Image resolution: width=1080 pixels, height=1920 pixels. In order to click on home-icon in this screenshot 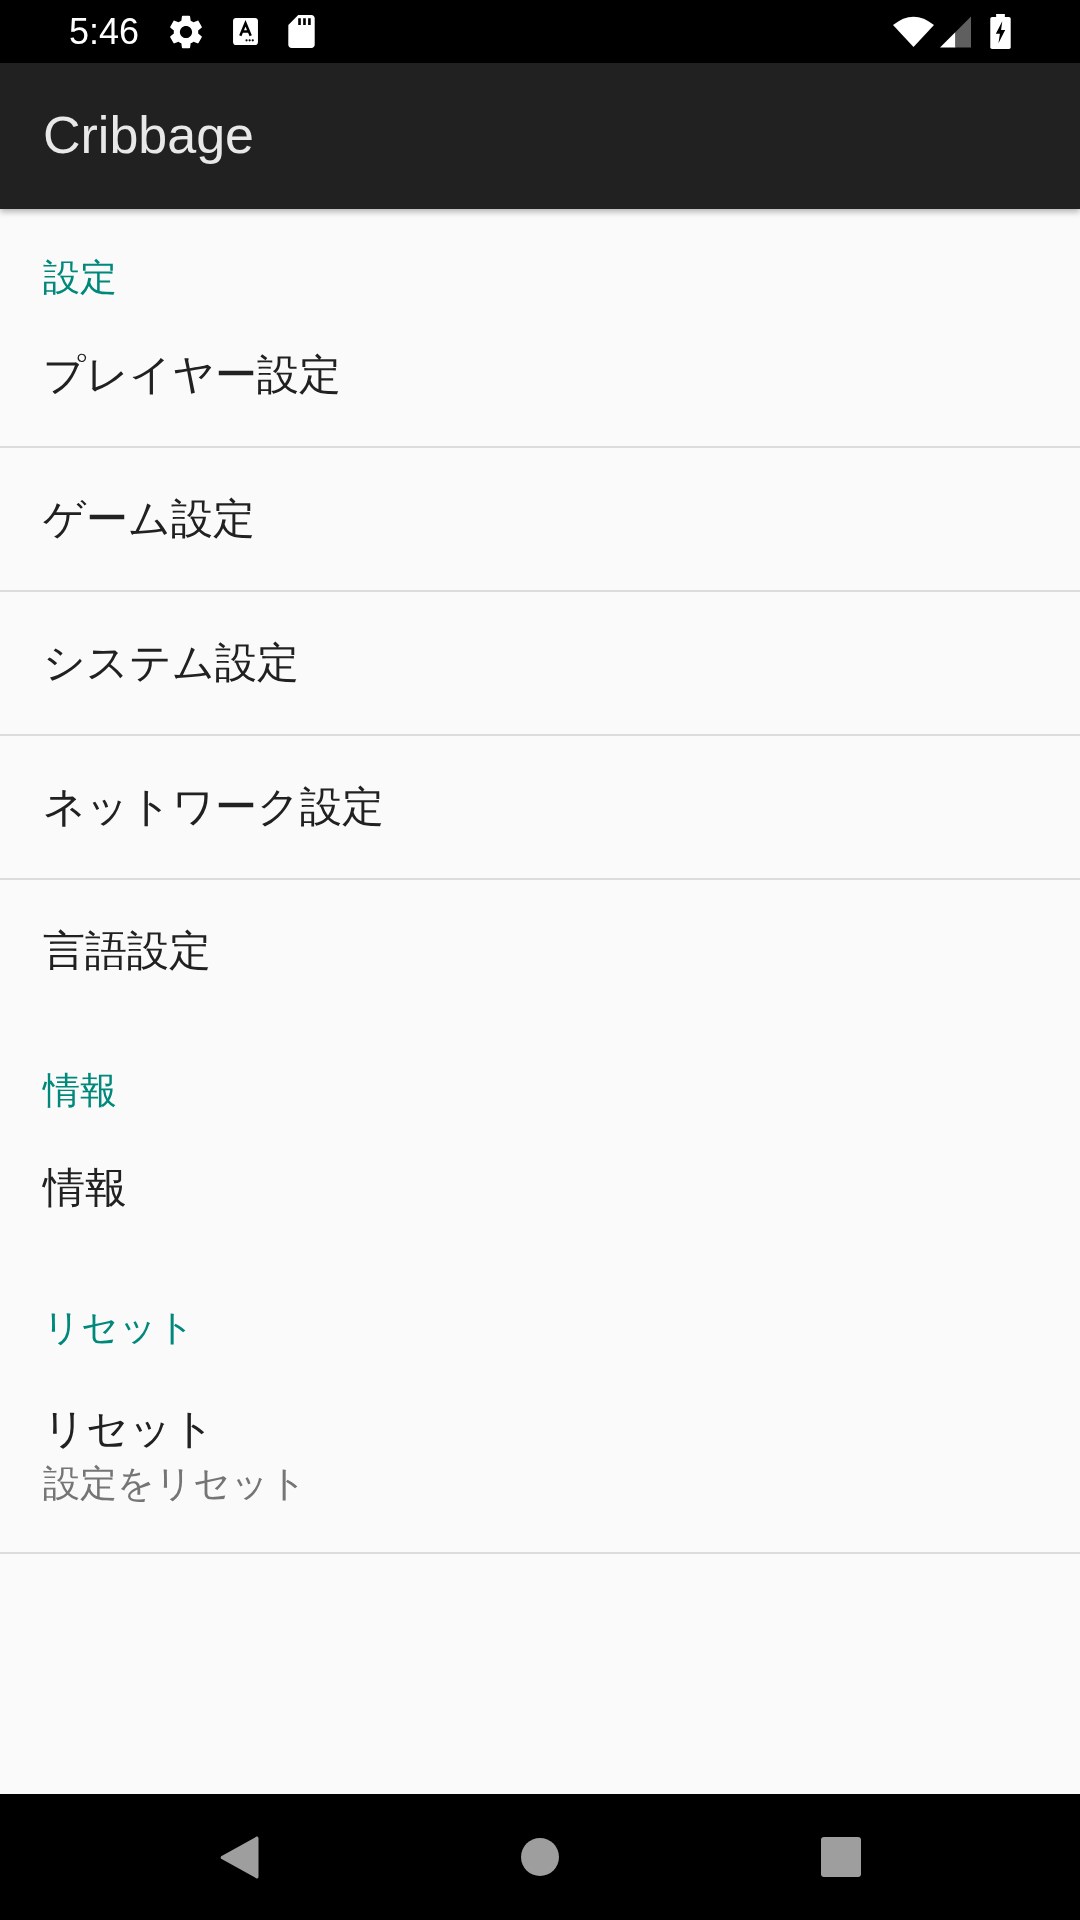, I will do `click(540, 1857)`.